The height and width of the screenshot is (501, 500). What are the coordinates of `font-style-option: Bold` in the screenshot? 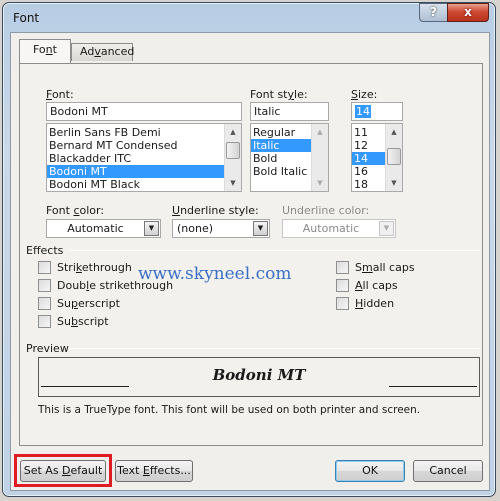 It's located at (281, 158).